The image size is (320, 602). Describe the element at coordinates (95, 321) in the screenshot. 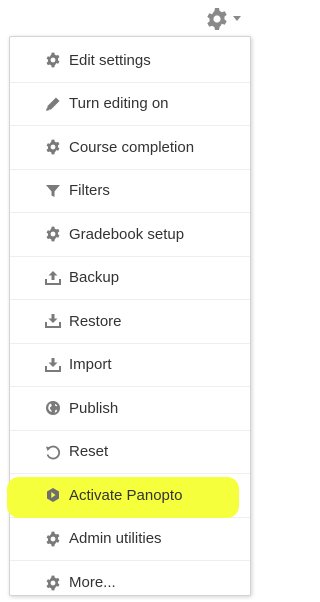

I see `menu-item-label: Restore` at that location.